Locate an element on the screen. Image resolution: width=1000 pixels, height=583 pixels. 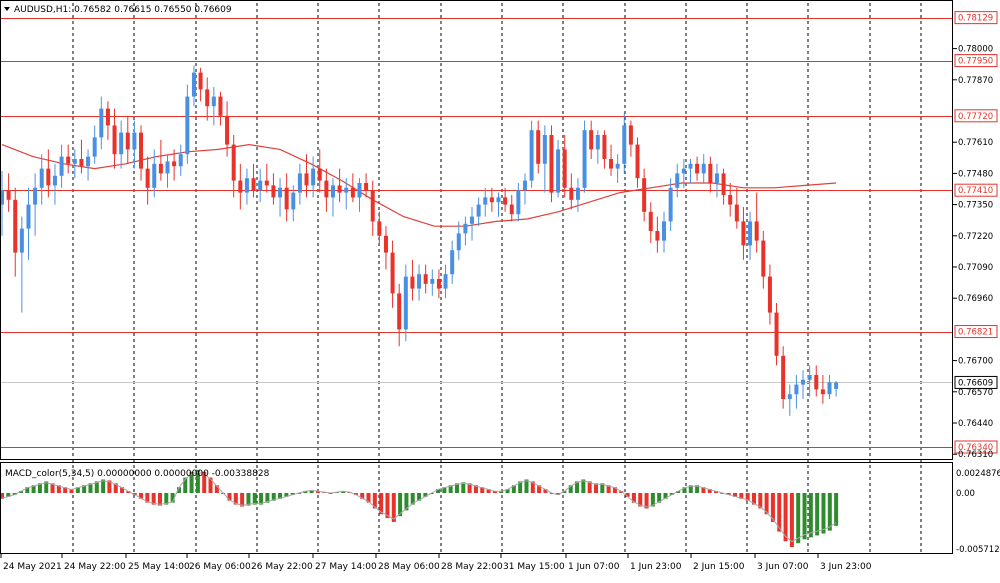
price-tick-label: 0.77090 is located at coordinates (975, 268).